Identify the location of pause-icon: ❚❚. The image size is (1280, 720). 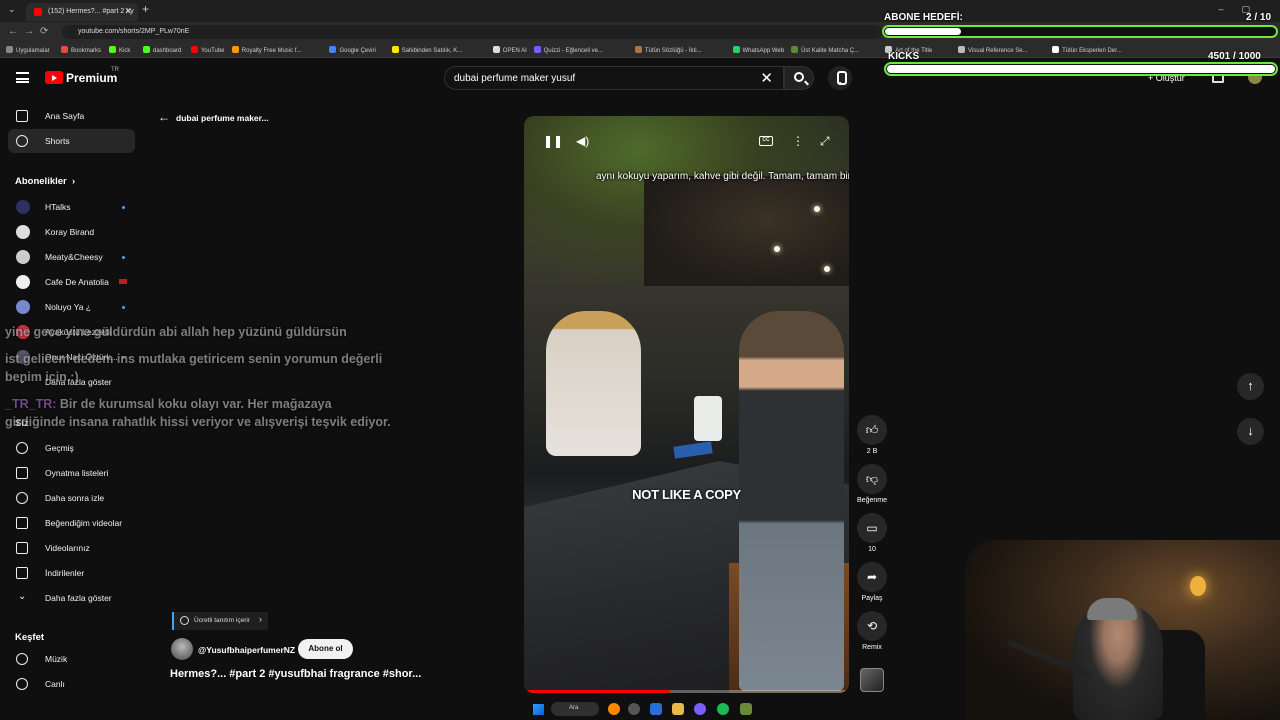
(553, 141).